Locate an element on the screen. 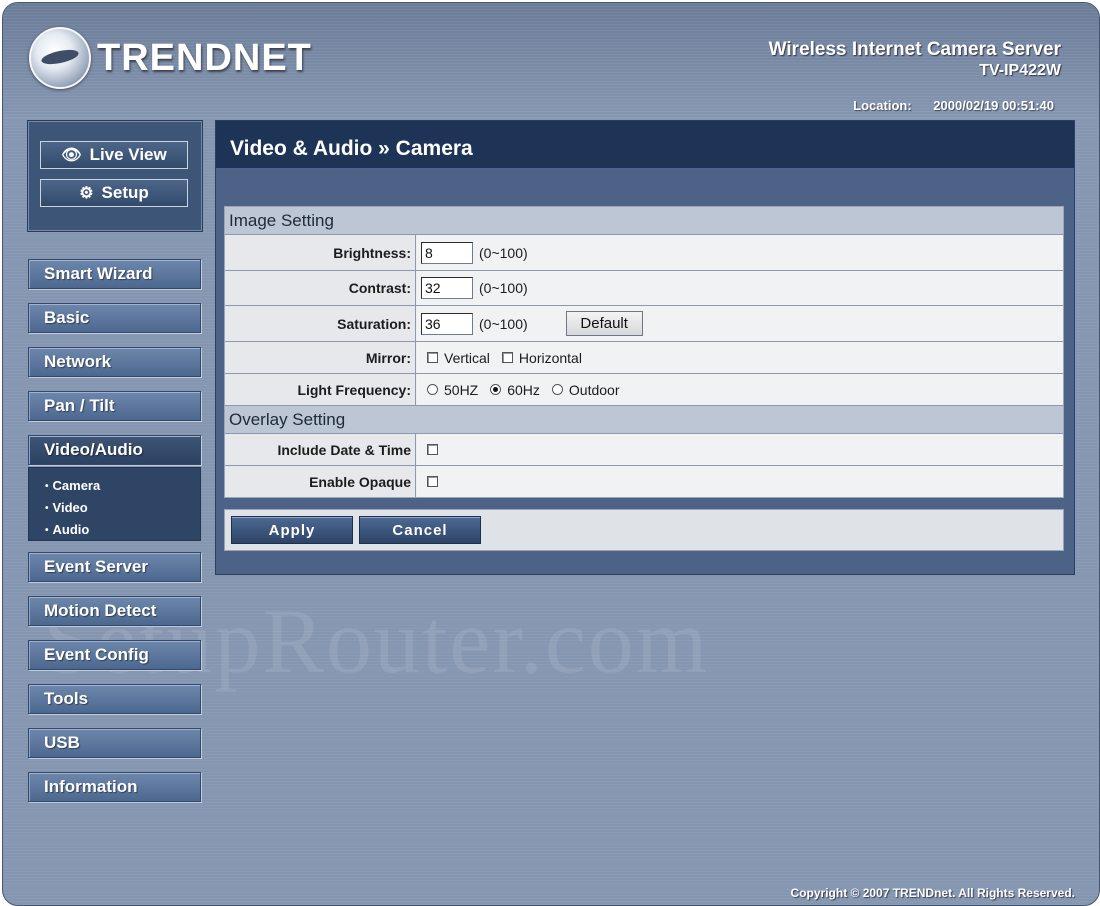 Image resolution: width=1100 pixels, height=906 pixels. mirror-horizontal-checkbox is located at coordinates (507, 357).